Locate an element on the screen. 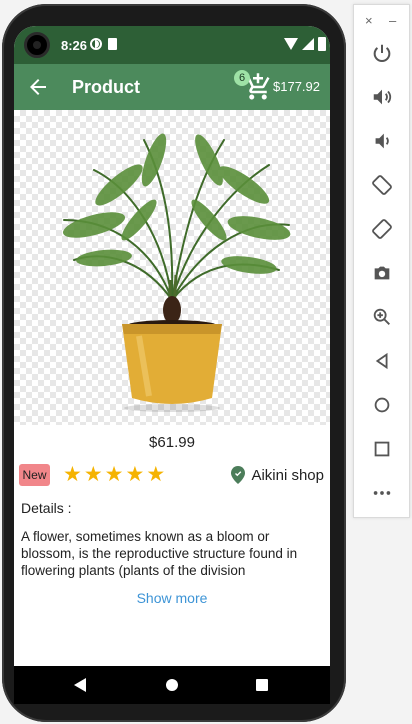  volume-up-button is located at coordinates (382, 97).